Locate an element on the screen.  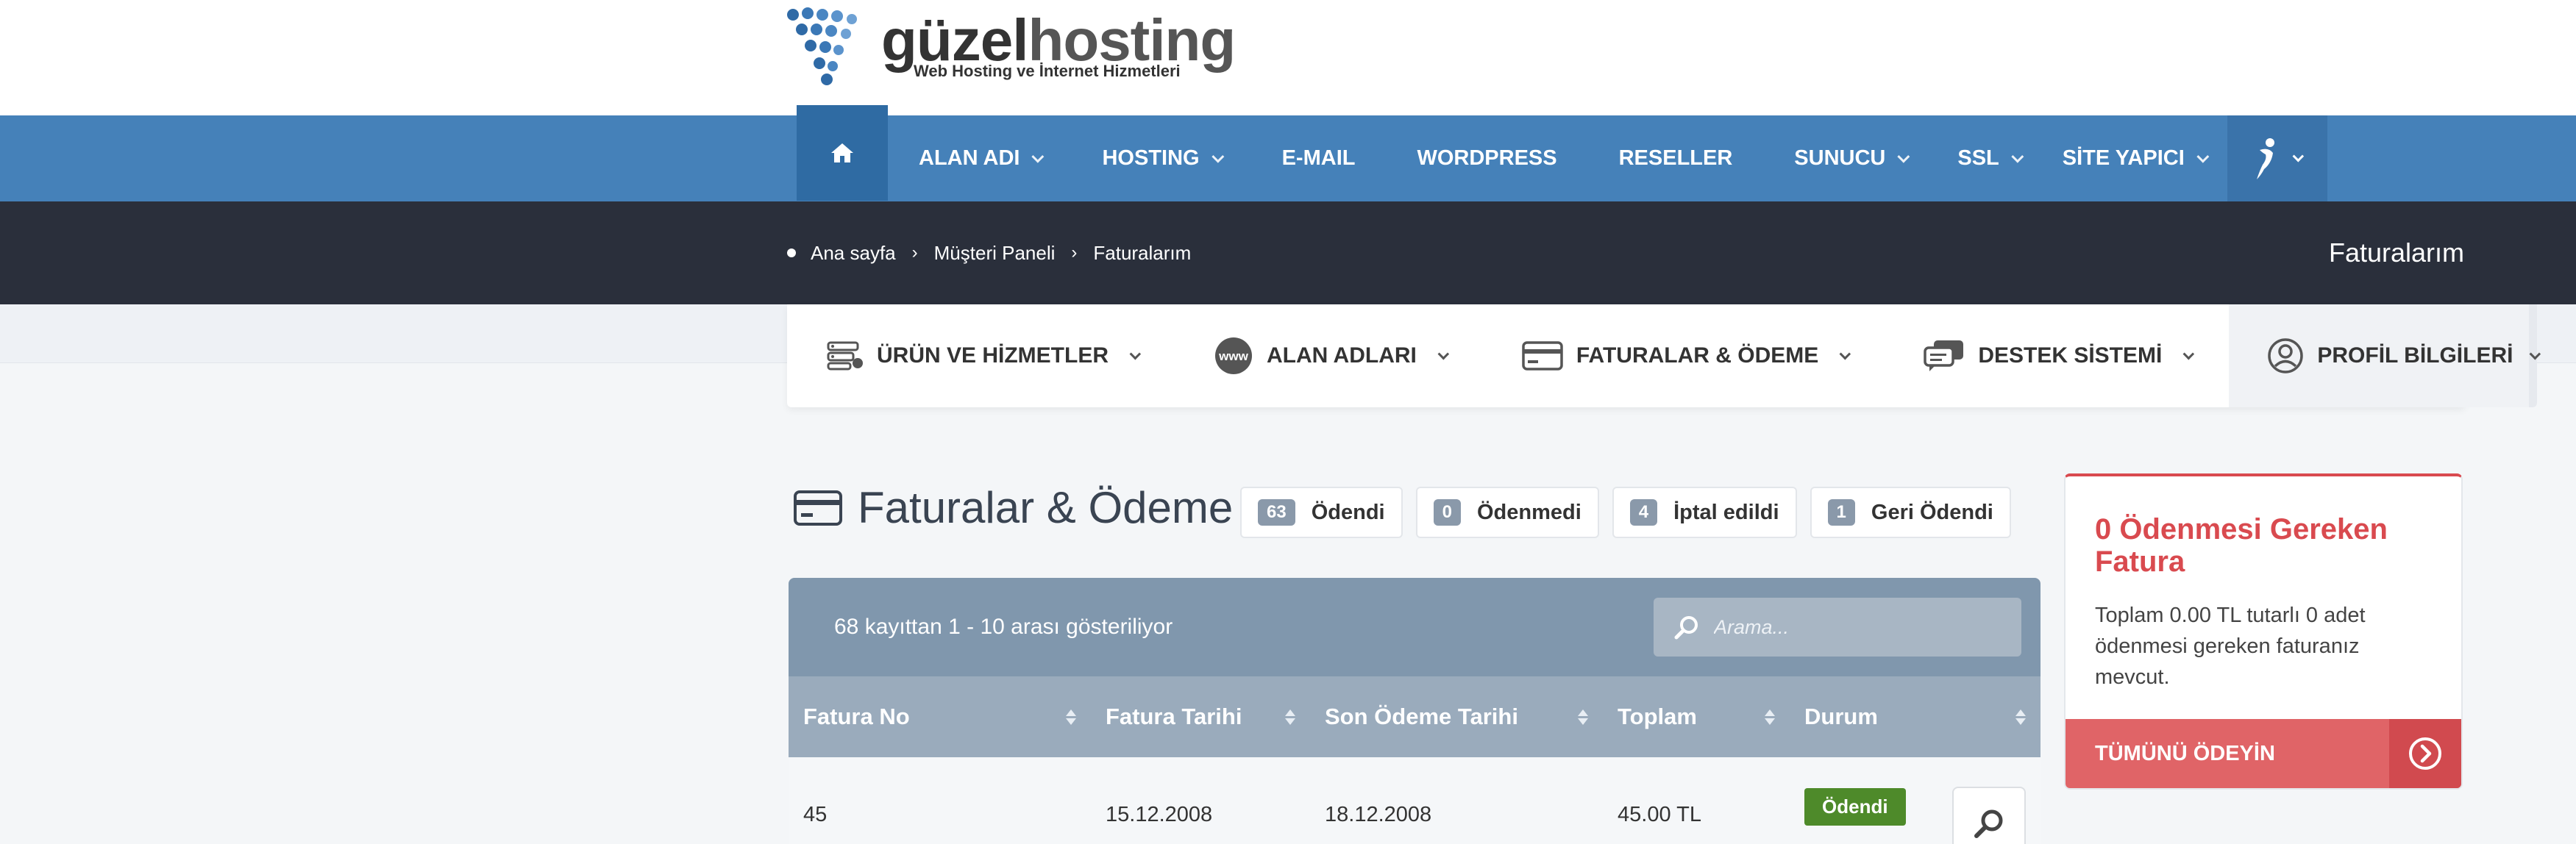
nav-item-label: SSL is located at coordinates (1978, 158).